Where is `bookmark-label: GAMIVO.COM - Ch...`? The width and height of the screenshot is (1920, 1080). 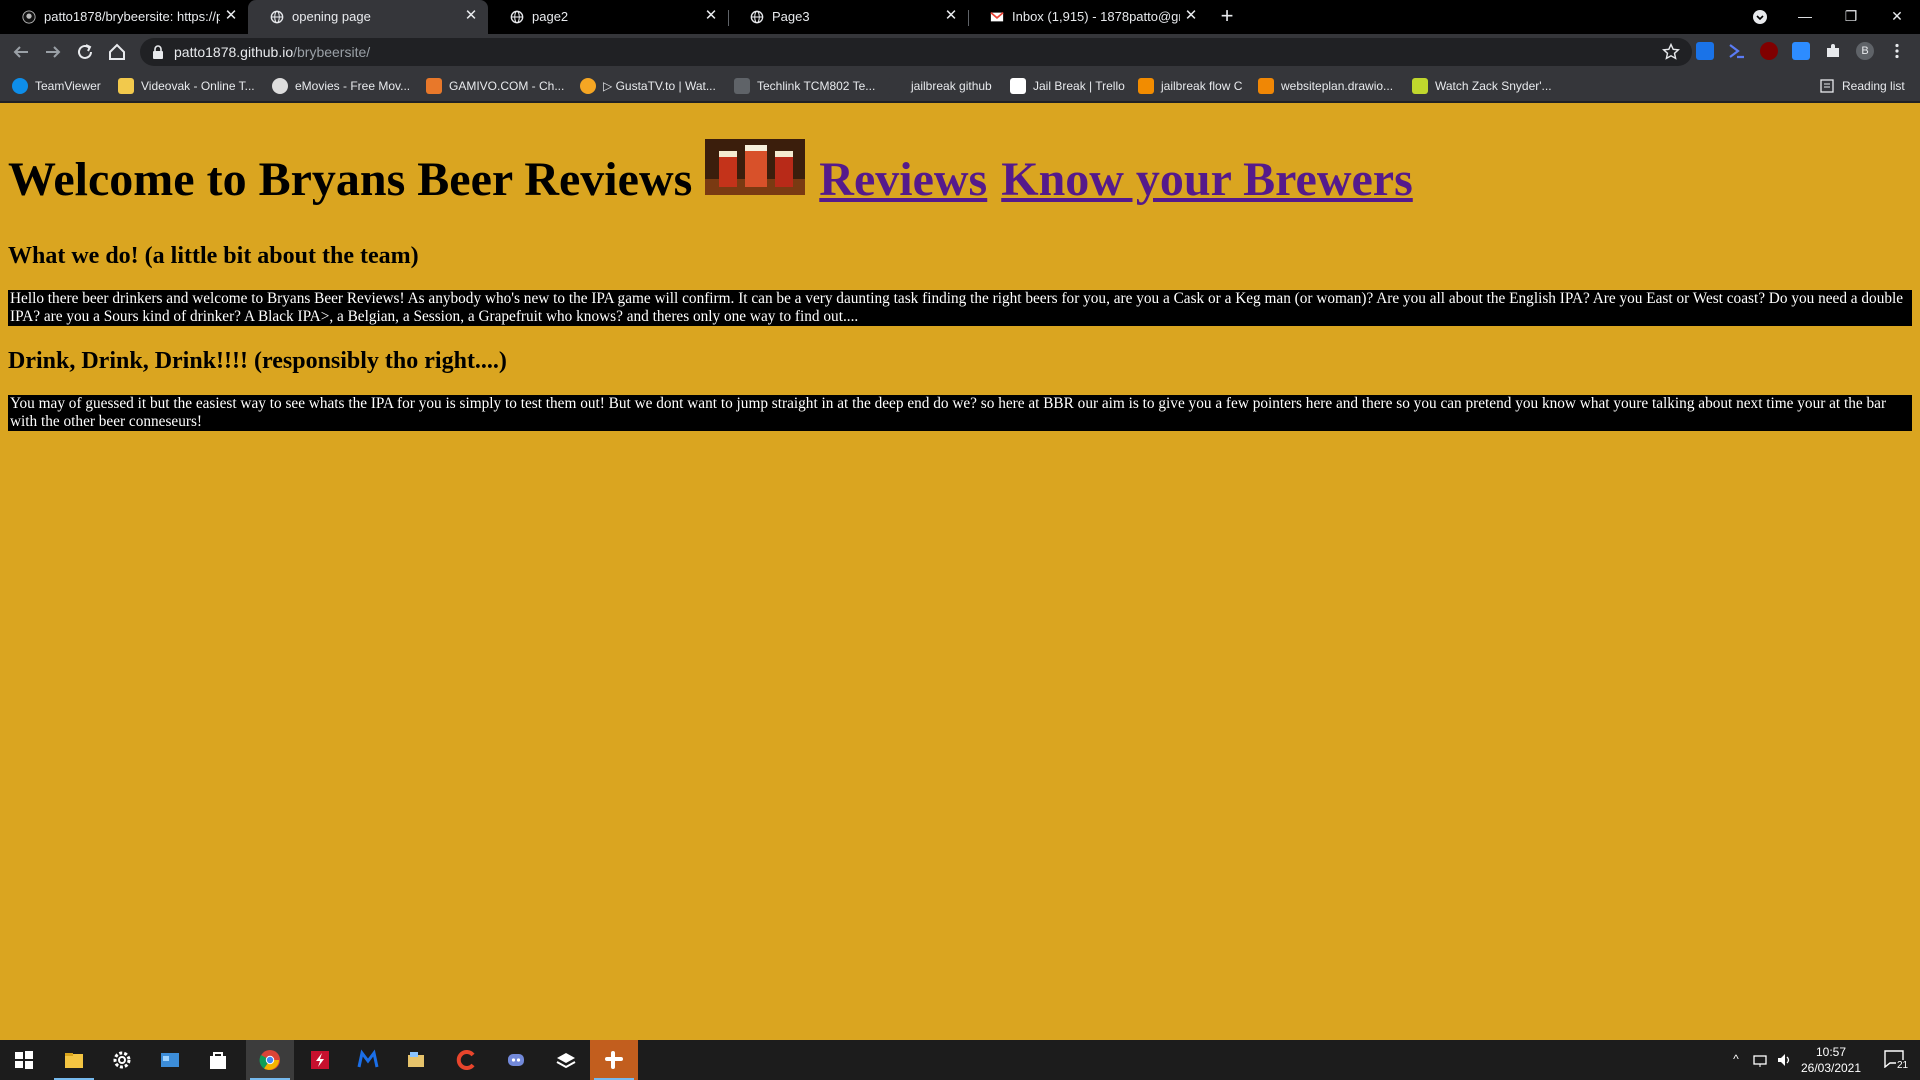
bookmark-label: GAMIVO.COM - Ch... is located at coordinates (507, 86).